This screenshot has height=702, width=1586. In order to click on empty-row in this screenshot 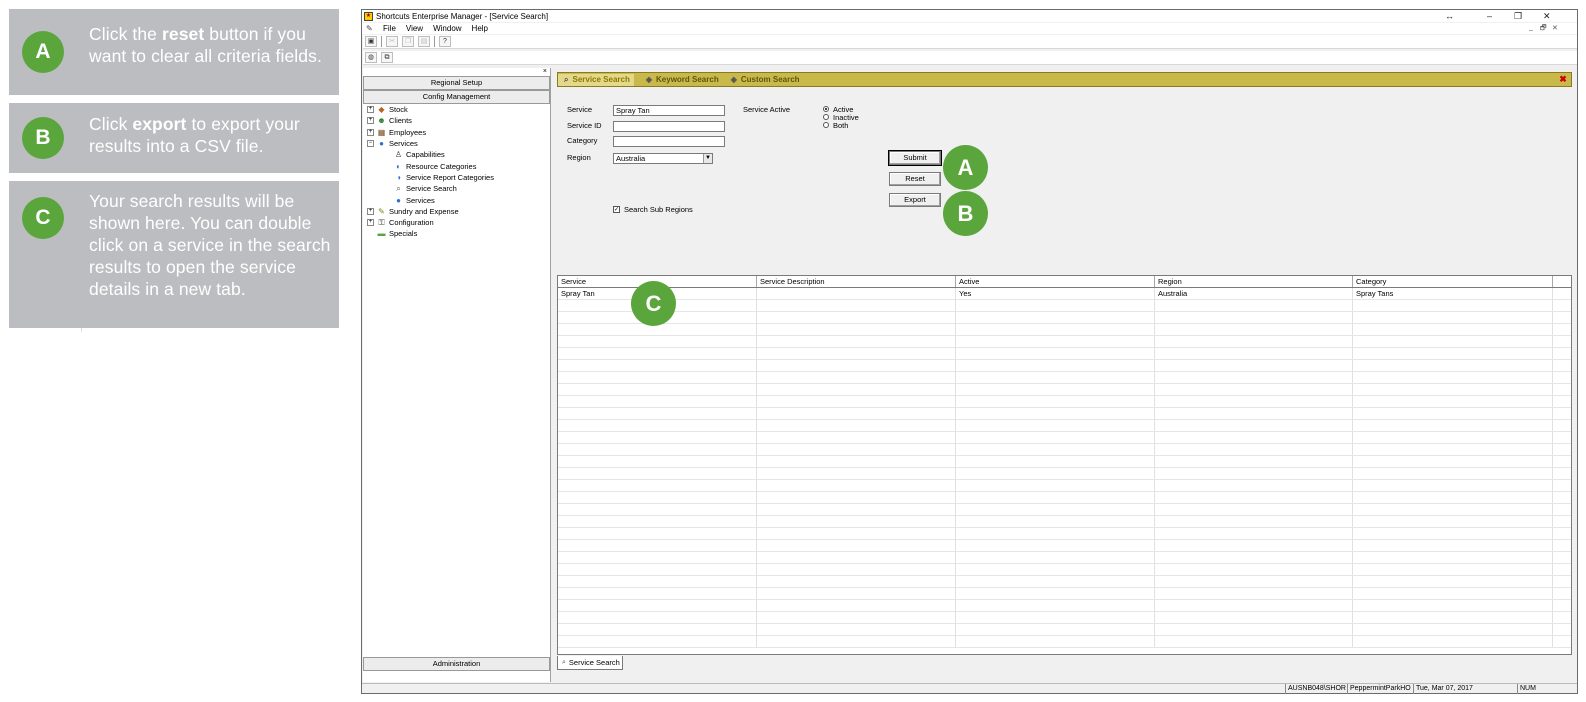, I will do `click(1064, 474)`.